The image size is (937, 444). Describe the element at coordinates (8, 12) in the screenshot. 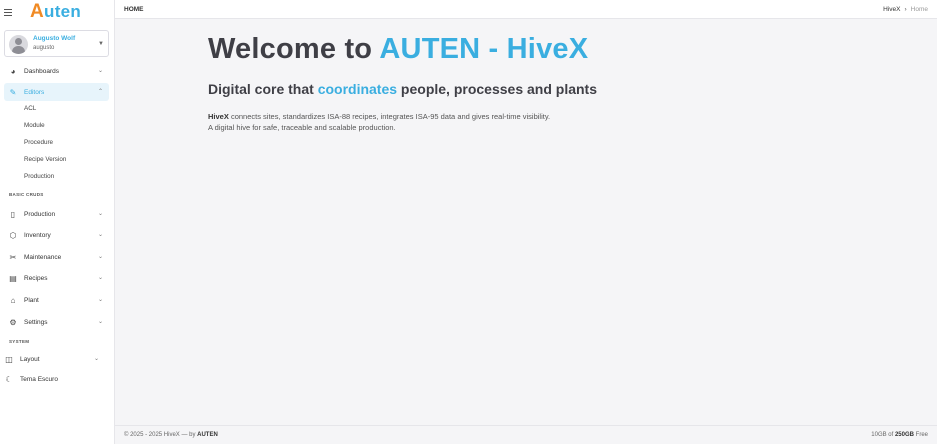

I see `hamburger-menu-icon` at that location.